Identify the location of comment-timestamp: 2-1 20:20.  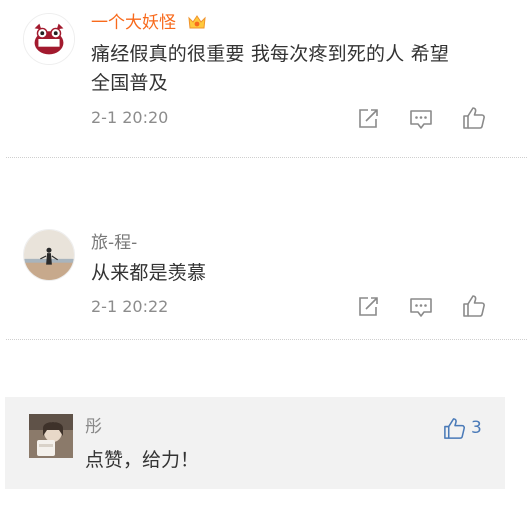
(130, 117).